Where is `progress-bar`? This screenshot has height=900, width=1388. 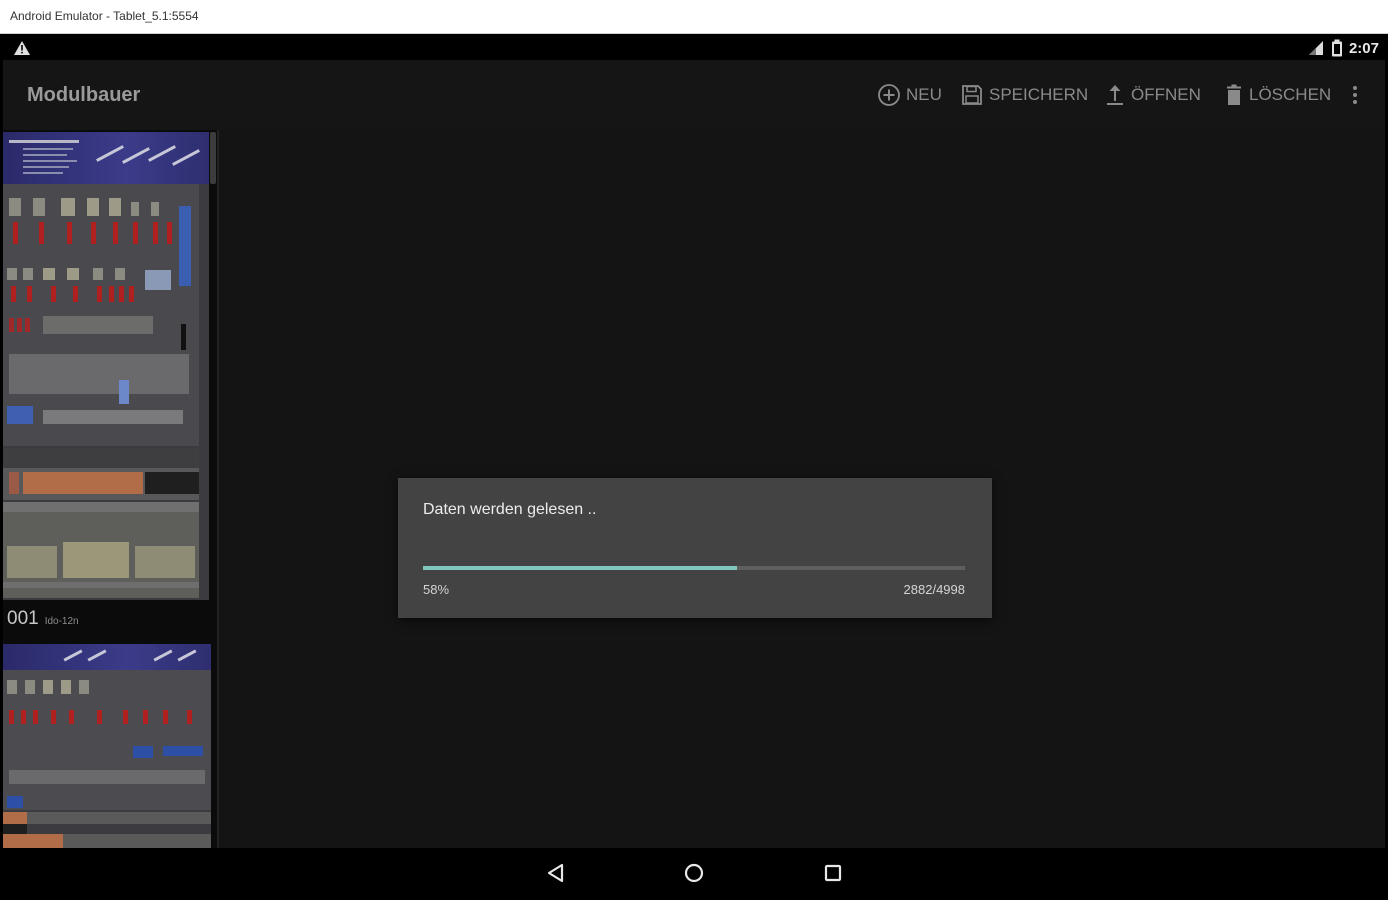
progress-bar is located at coordinates (694, 568).